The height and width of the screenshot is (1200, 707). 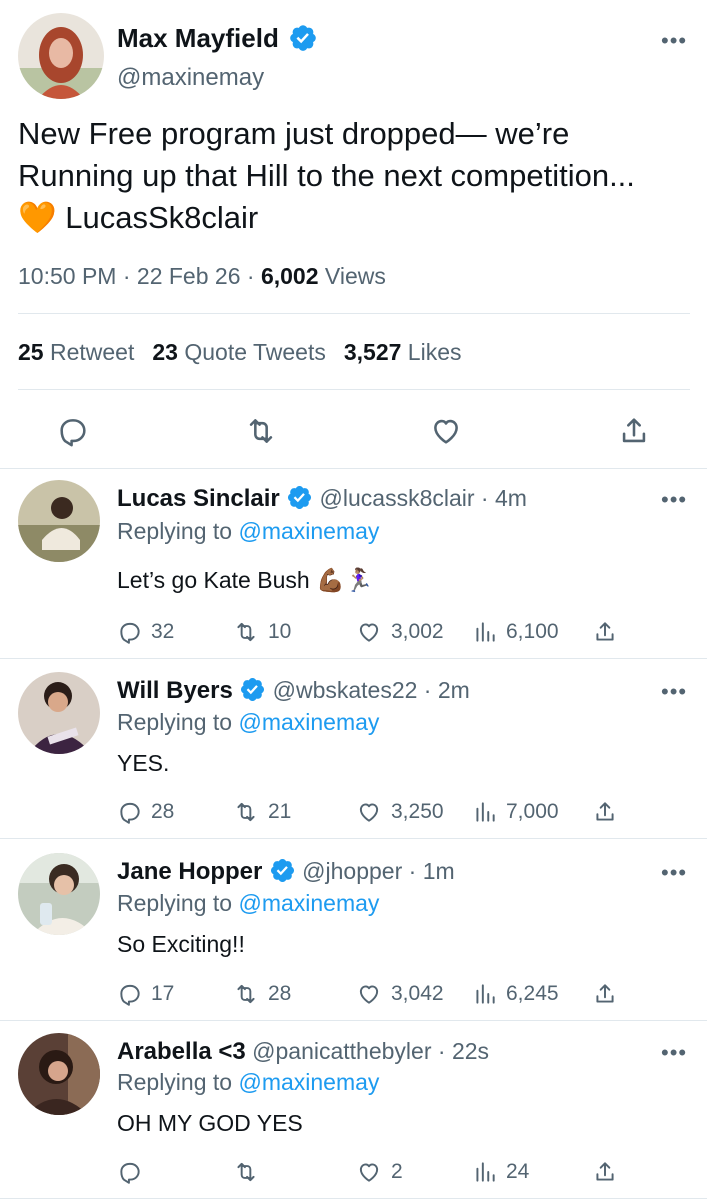 I want to click on retweet-count: 10, so click(x=261, y=632).